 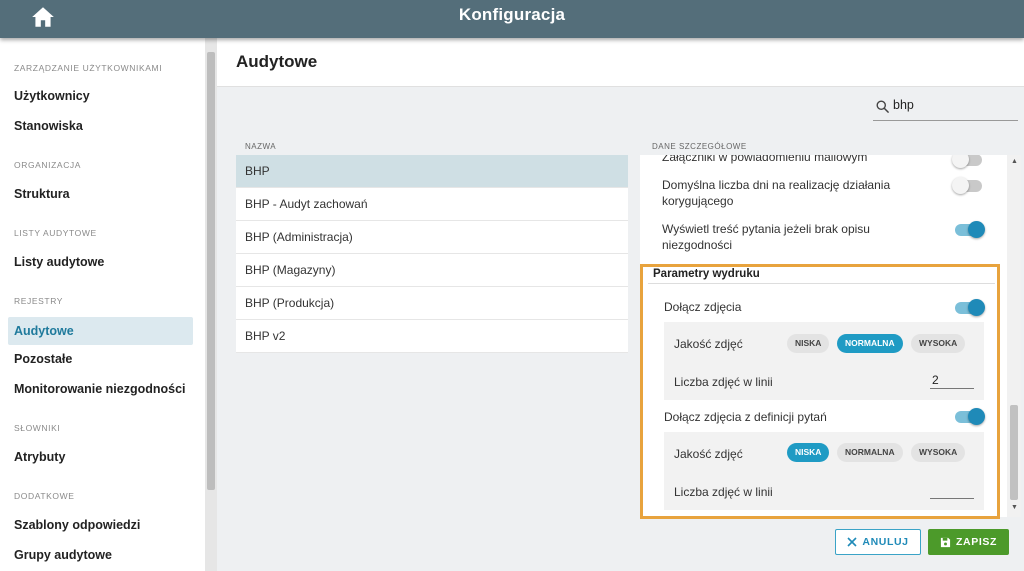 What do you see at coordinates (59, 262) in the screenshot?
I see `sidebar-item-audit-lists: Listy audytowe` at bounding box center [59, 262].